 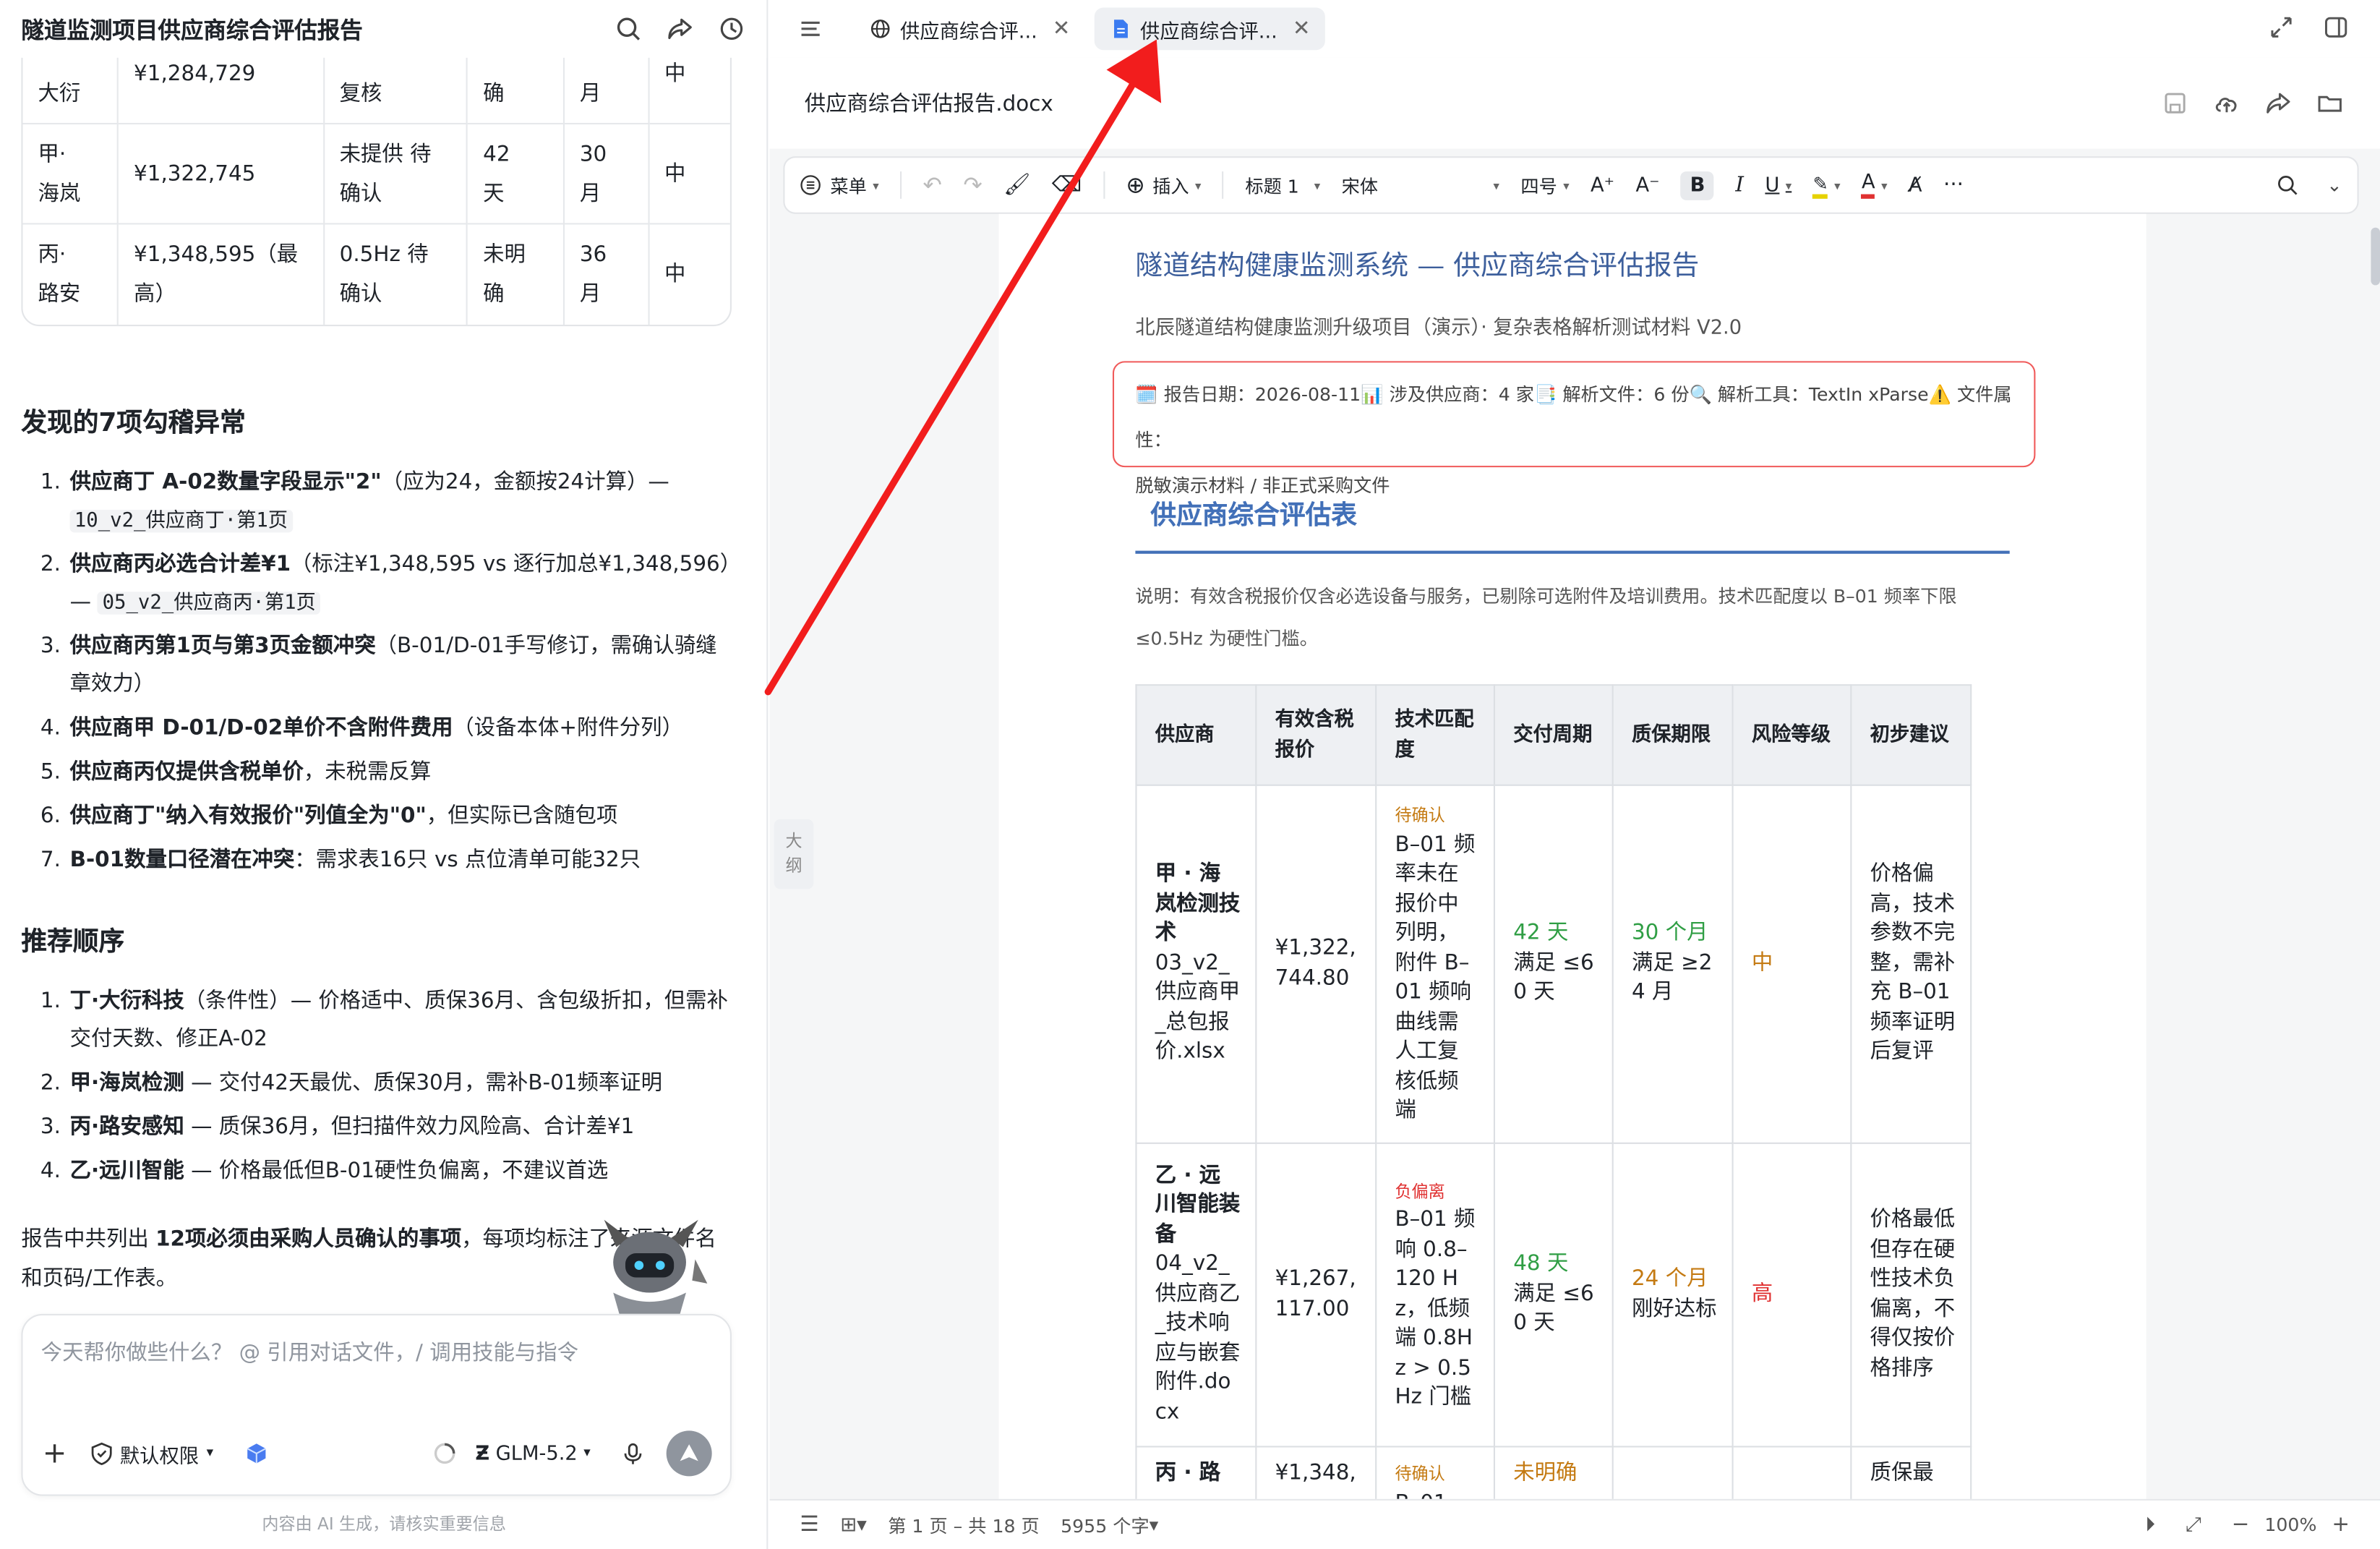 What do you see at coordinates (1739, 185) in the screenshot?
I see `italic-icon: I` at bounding box center [1739, 185].